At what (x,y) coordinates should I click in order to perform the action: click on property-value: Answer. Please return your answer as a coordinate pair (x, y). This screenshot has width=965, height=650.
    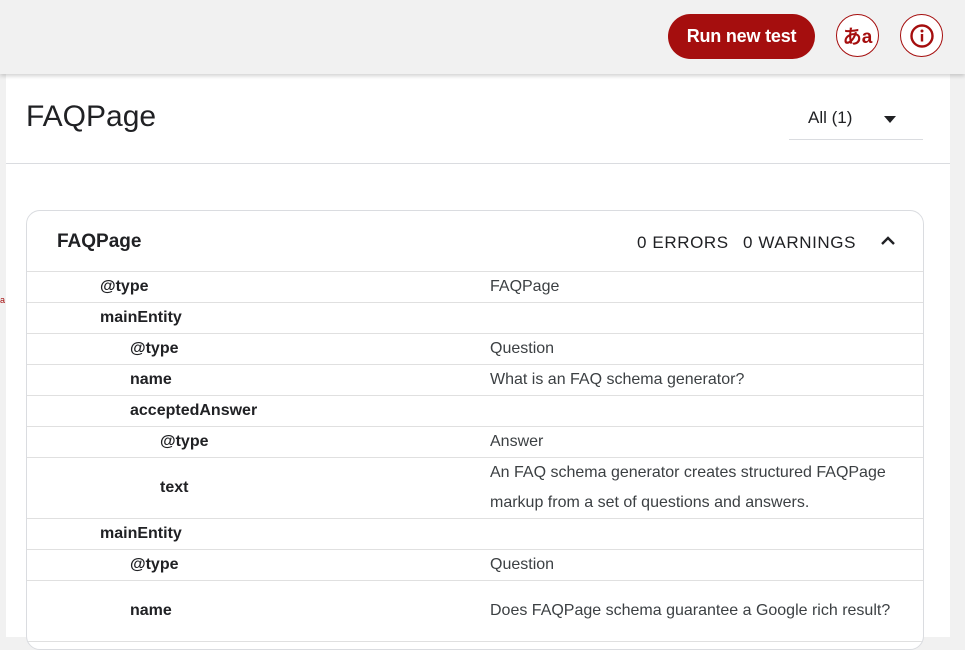
    Looking at the image, I should click on (517, 441).